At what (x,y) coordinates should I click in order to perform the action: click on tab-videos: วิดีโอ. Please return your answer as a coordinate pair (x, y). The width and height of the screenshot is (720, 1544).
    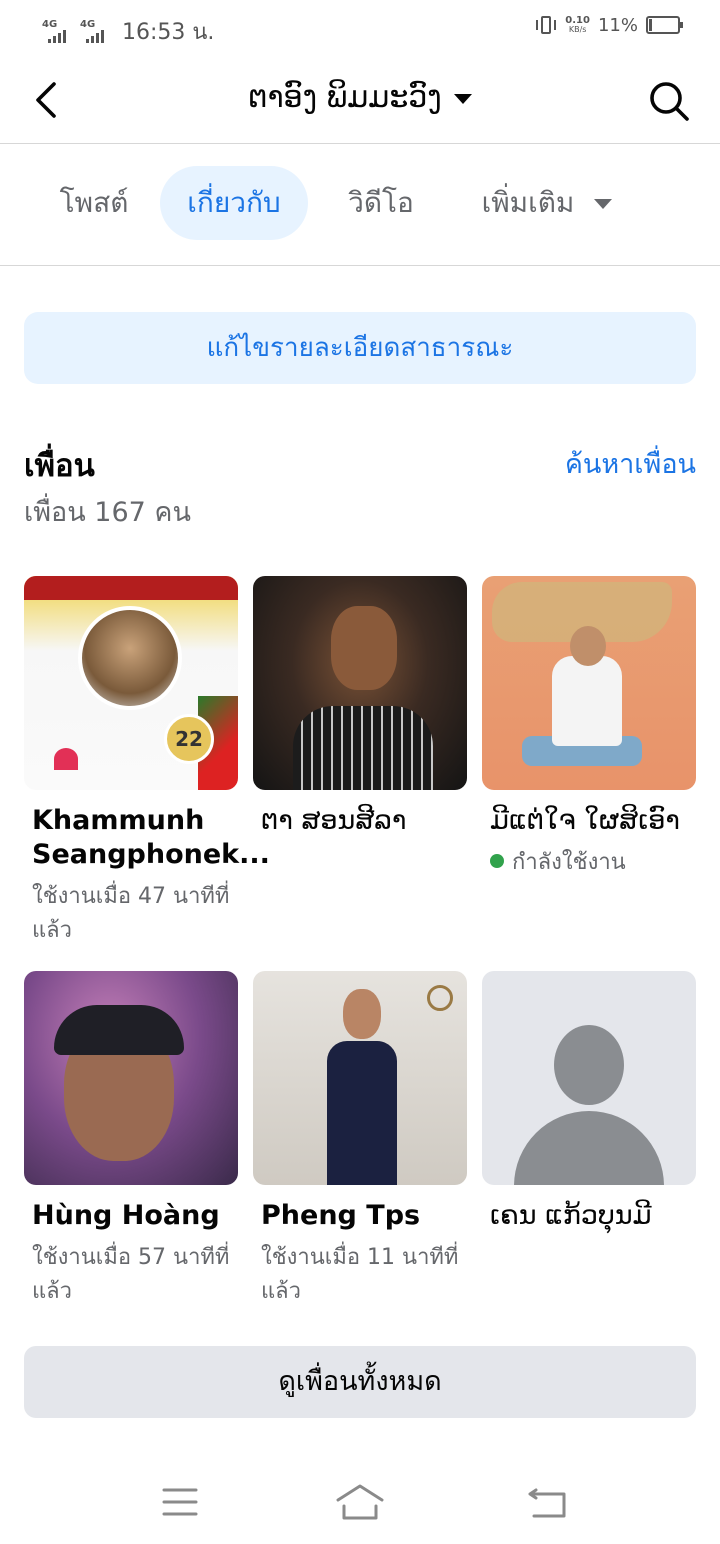
    Looking at the image, I should click on (381, 203).